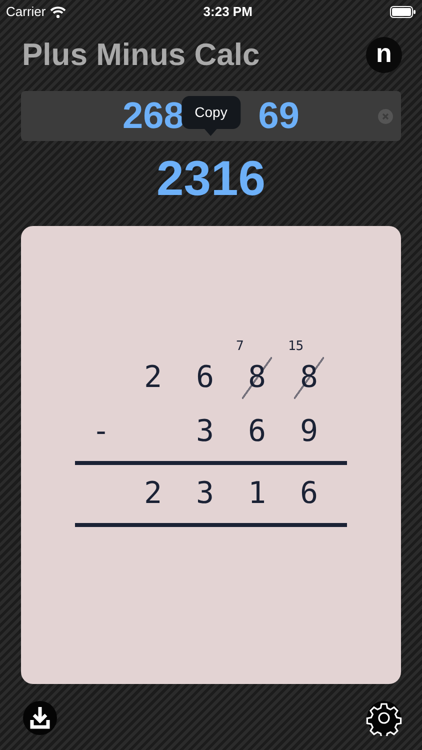  I want to click on profile-button: n, so click(384, 55).